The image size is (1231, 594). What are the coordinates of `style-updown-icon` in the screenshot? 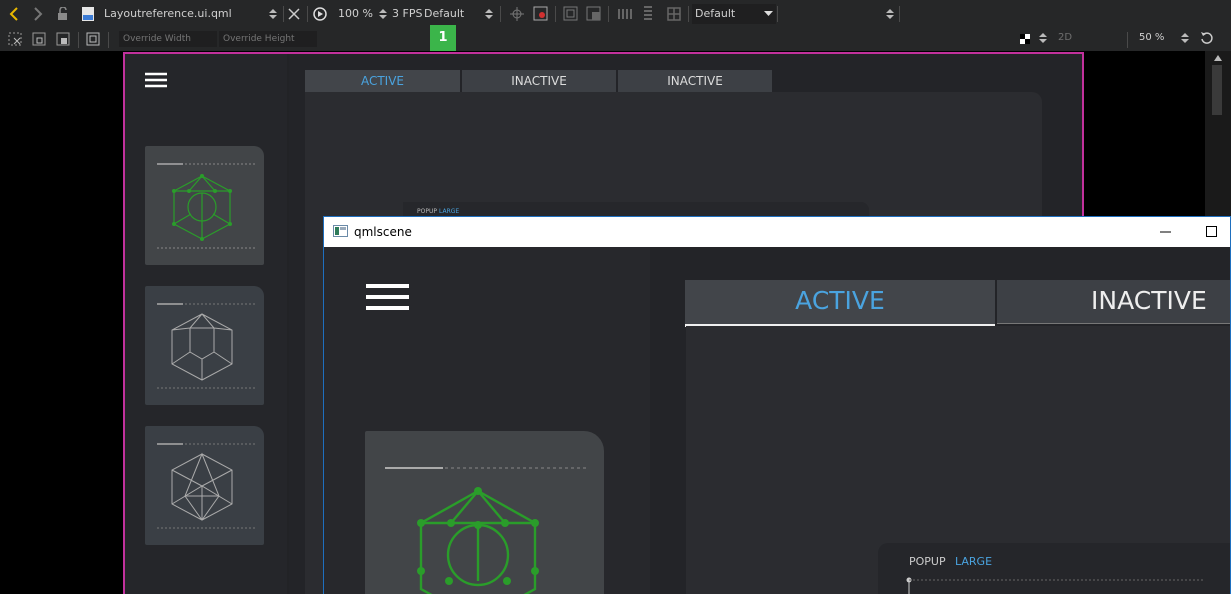 It's located at (890, 14).